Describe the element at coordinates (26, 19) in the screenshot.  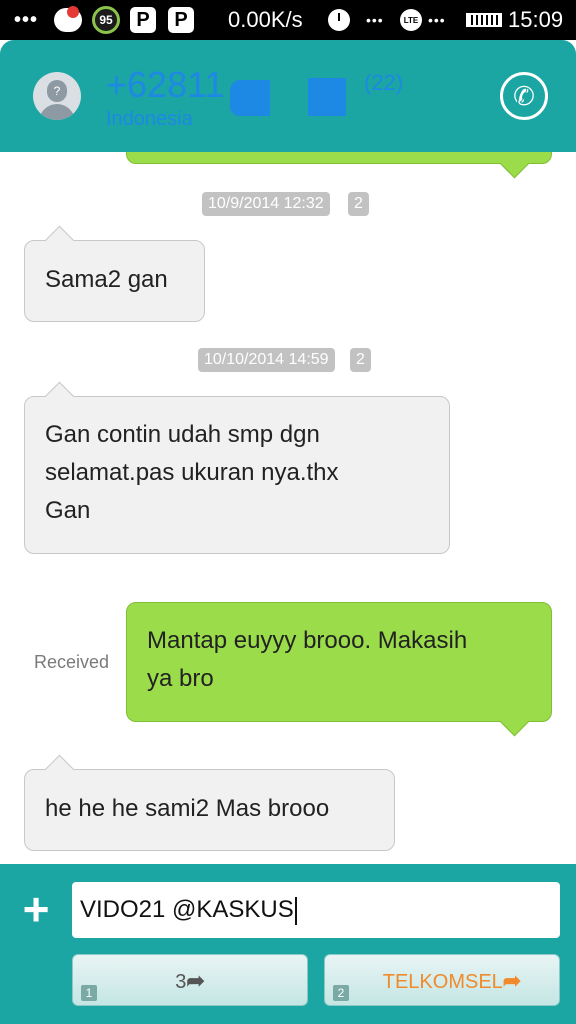
I see `notification-dots: •••` at that location.